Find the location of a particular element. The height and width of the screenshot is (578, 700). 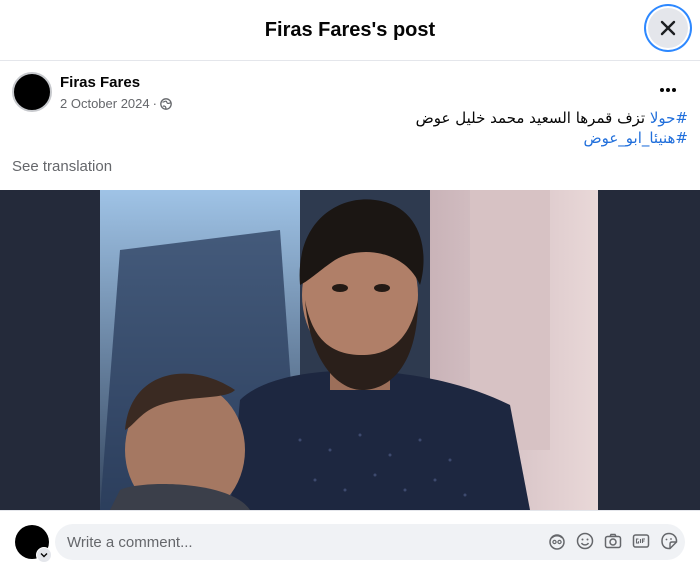

see-translation-link: See translation is located at coordinates (62, 166).